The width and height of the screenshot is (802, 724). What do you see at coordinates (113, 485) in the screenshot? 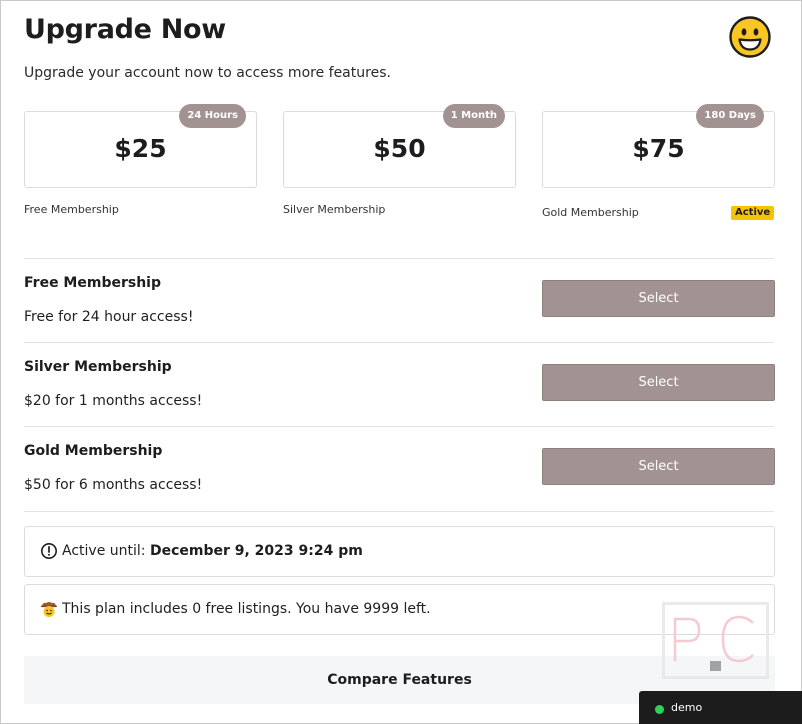
I see `plan-description-gold: $50 for 6 months access!` at bounding box center [113, 485].